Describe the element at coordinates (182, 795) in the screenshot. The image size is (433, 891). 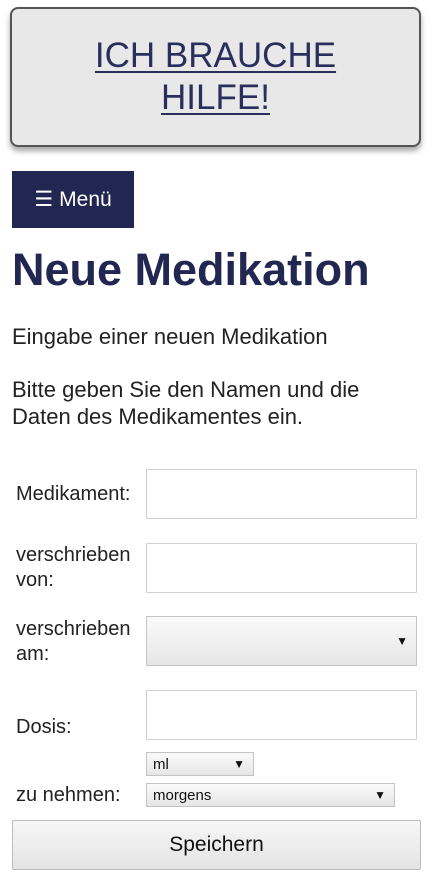
I see `zu-nehmen-selected: morgens` at that location.